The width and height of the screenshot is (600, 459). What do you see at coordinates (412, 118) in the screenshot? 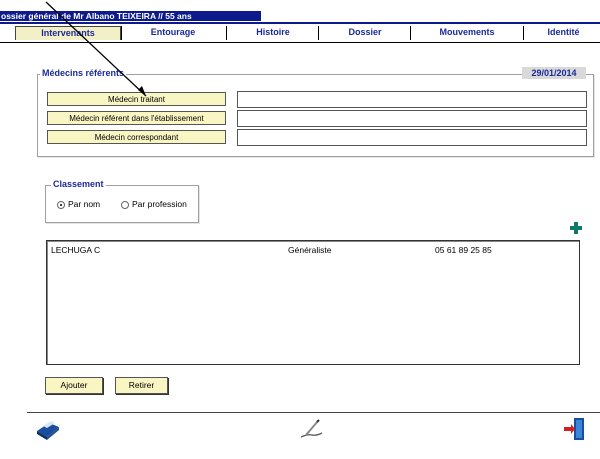
I see `medecin-referent-field` at bounding box center [412, 118].